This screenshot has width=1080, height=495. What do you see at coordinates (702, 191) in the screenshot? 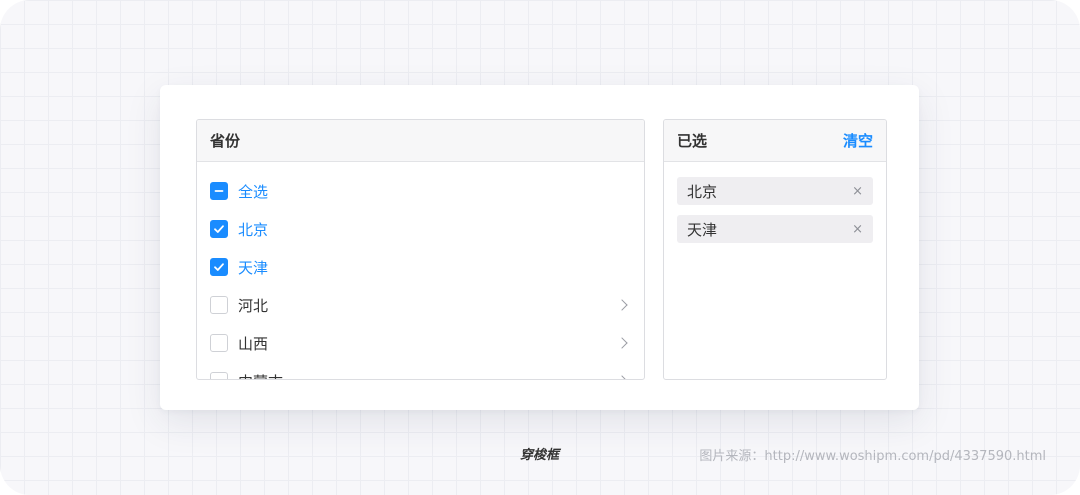
I see `tag-label: 北京` at bounding box center [702, 191].